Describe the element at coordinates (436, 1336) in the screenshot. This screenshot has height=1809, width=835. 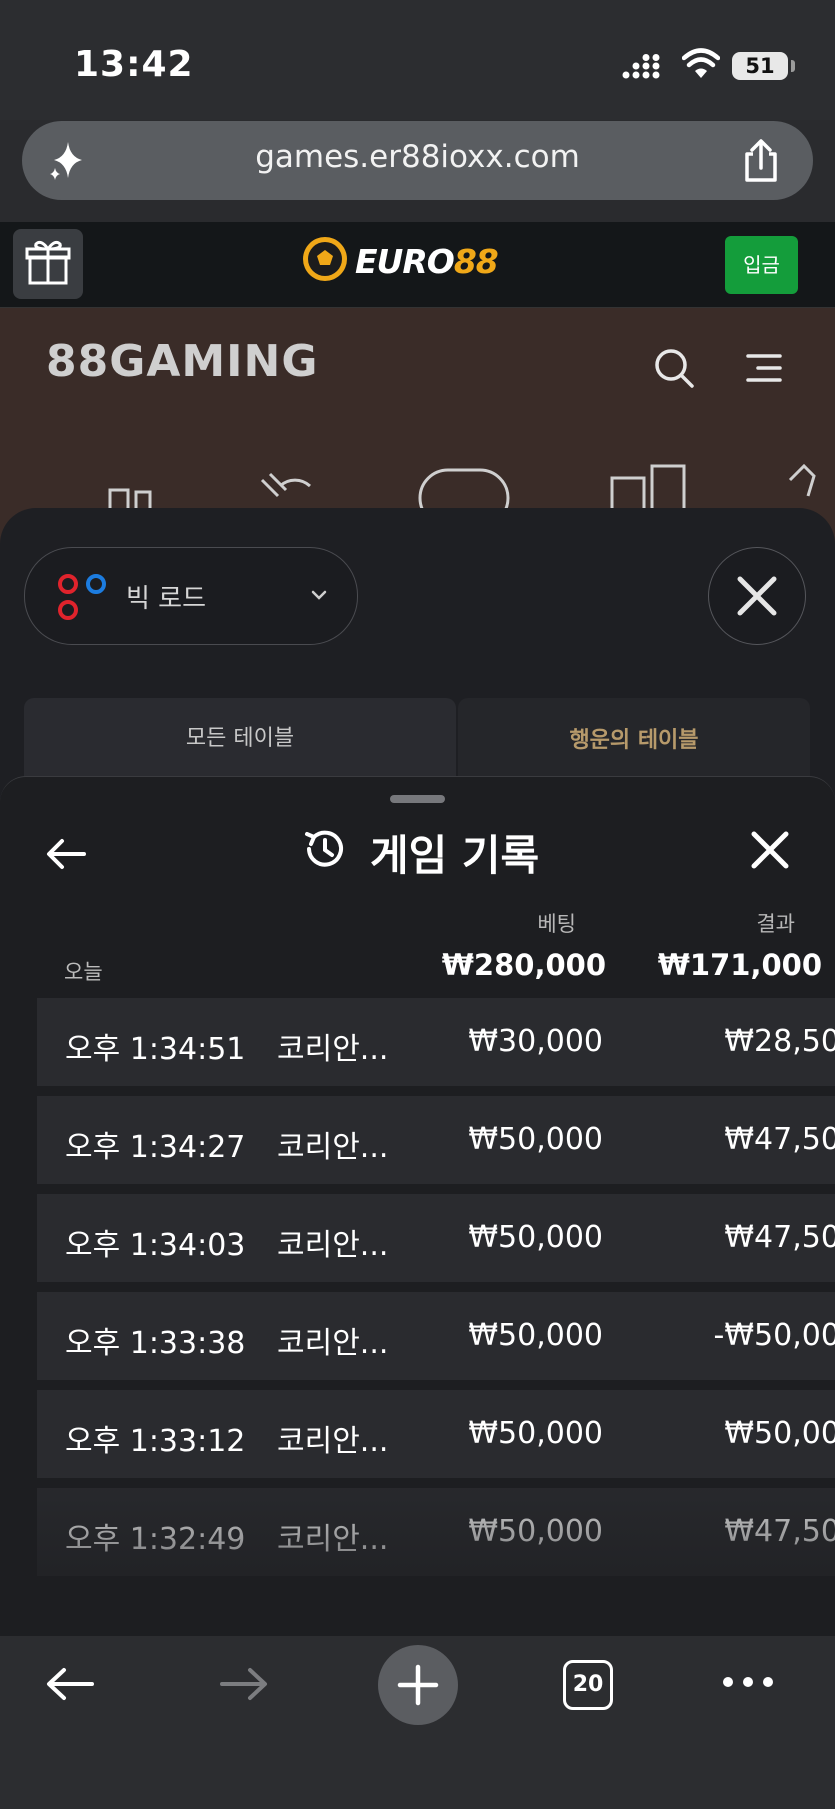
I see `history-row: 오후 1:33:38 코리안... ₩50,000 -₩50,000` at that location.